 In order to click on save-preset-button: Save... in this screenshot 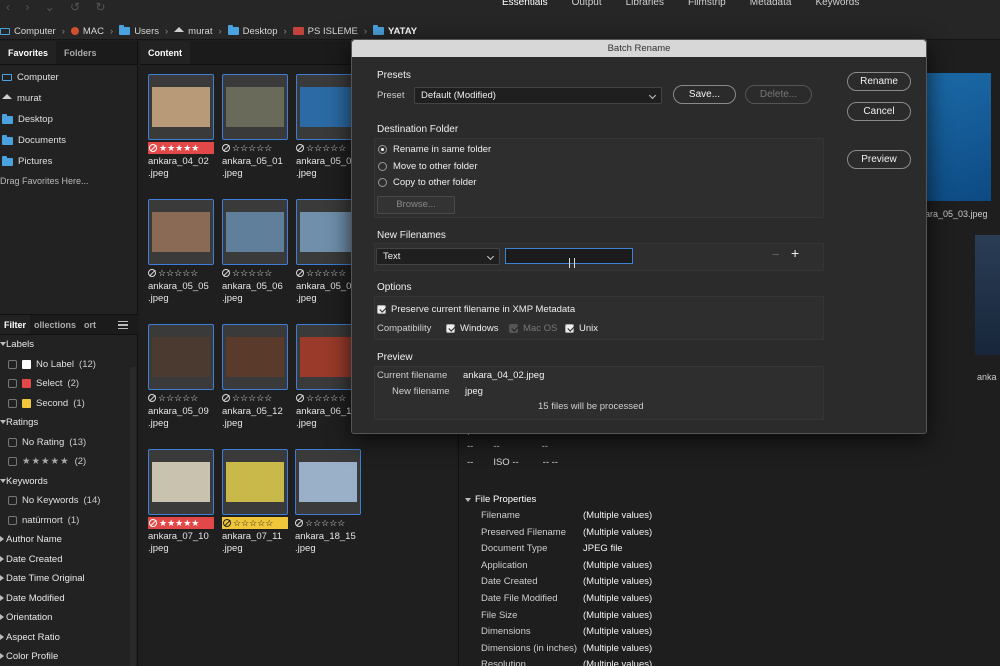, I will do `click(704, 94)`.